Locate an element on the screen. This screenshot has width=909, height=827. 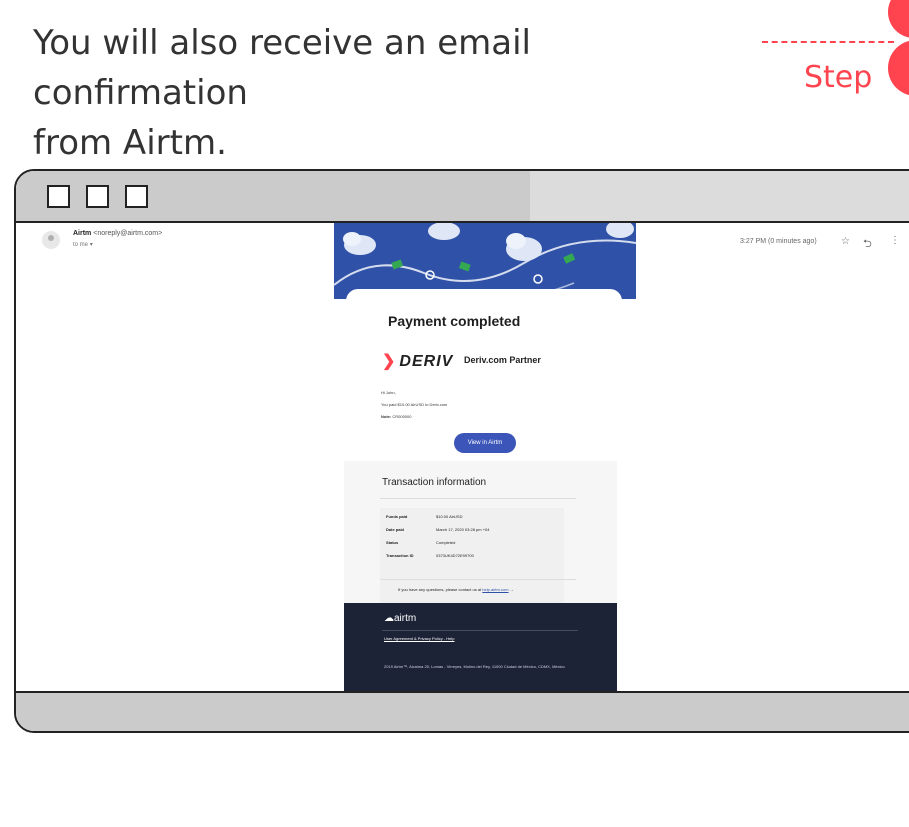
airtm-logo: ☁airtm is located at coordinates (400, 618).